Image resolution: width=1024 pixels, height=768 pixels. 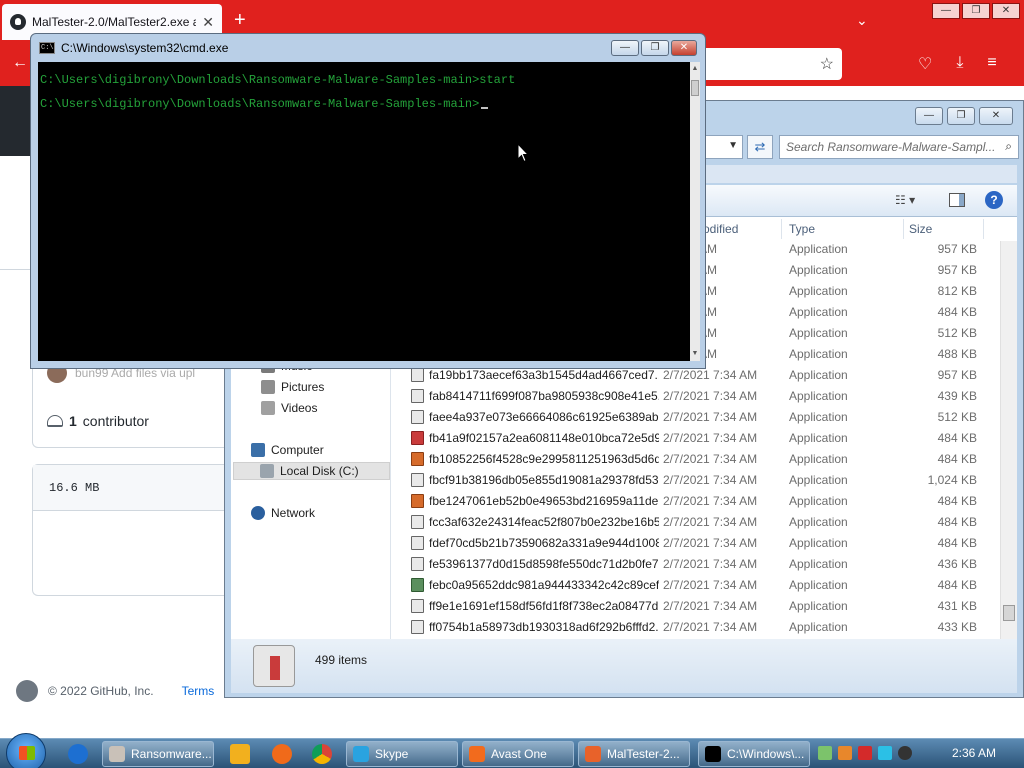 I want to click on vertical-scrollbar, so click(x=1008, y=440).